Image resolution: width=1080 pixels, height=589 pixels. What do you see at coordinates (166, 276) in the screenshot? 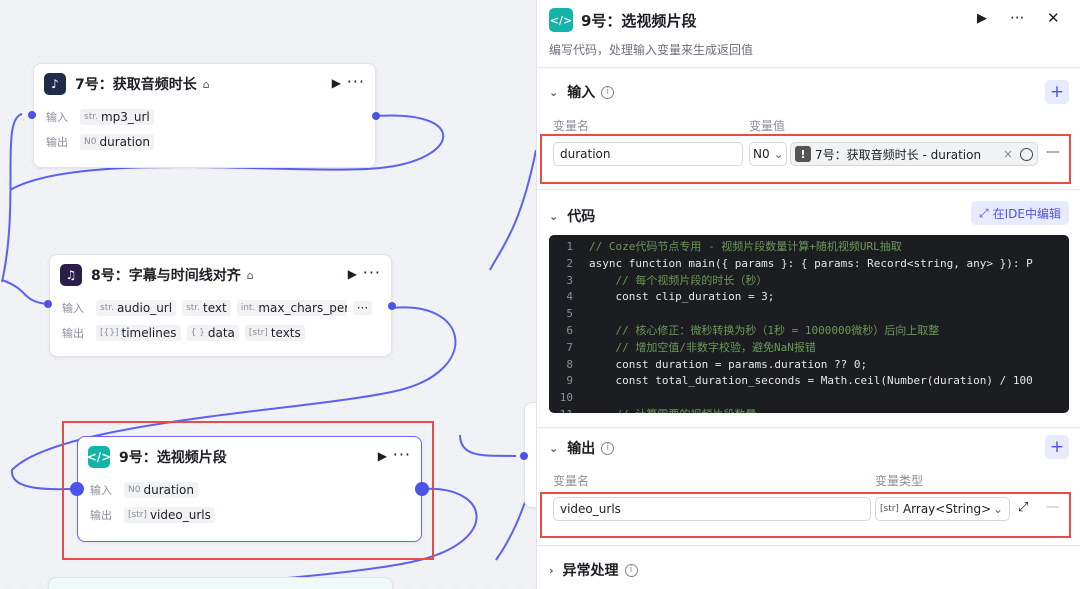
I see `node-8-title: 8号：字幕与时间线对齐` at bounding box center [166, 276].